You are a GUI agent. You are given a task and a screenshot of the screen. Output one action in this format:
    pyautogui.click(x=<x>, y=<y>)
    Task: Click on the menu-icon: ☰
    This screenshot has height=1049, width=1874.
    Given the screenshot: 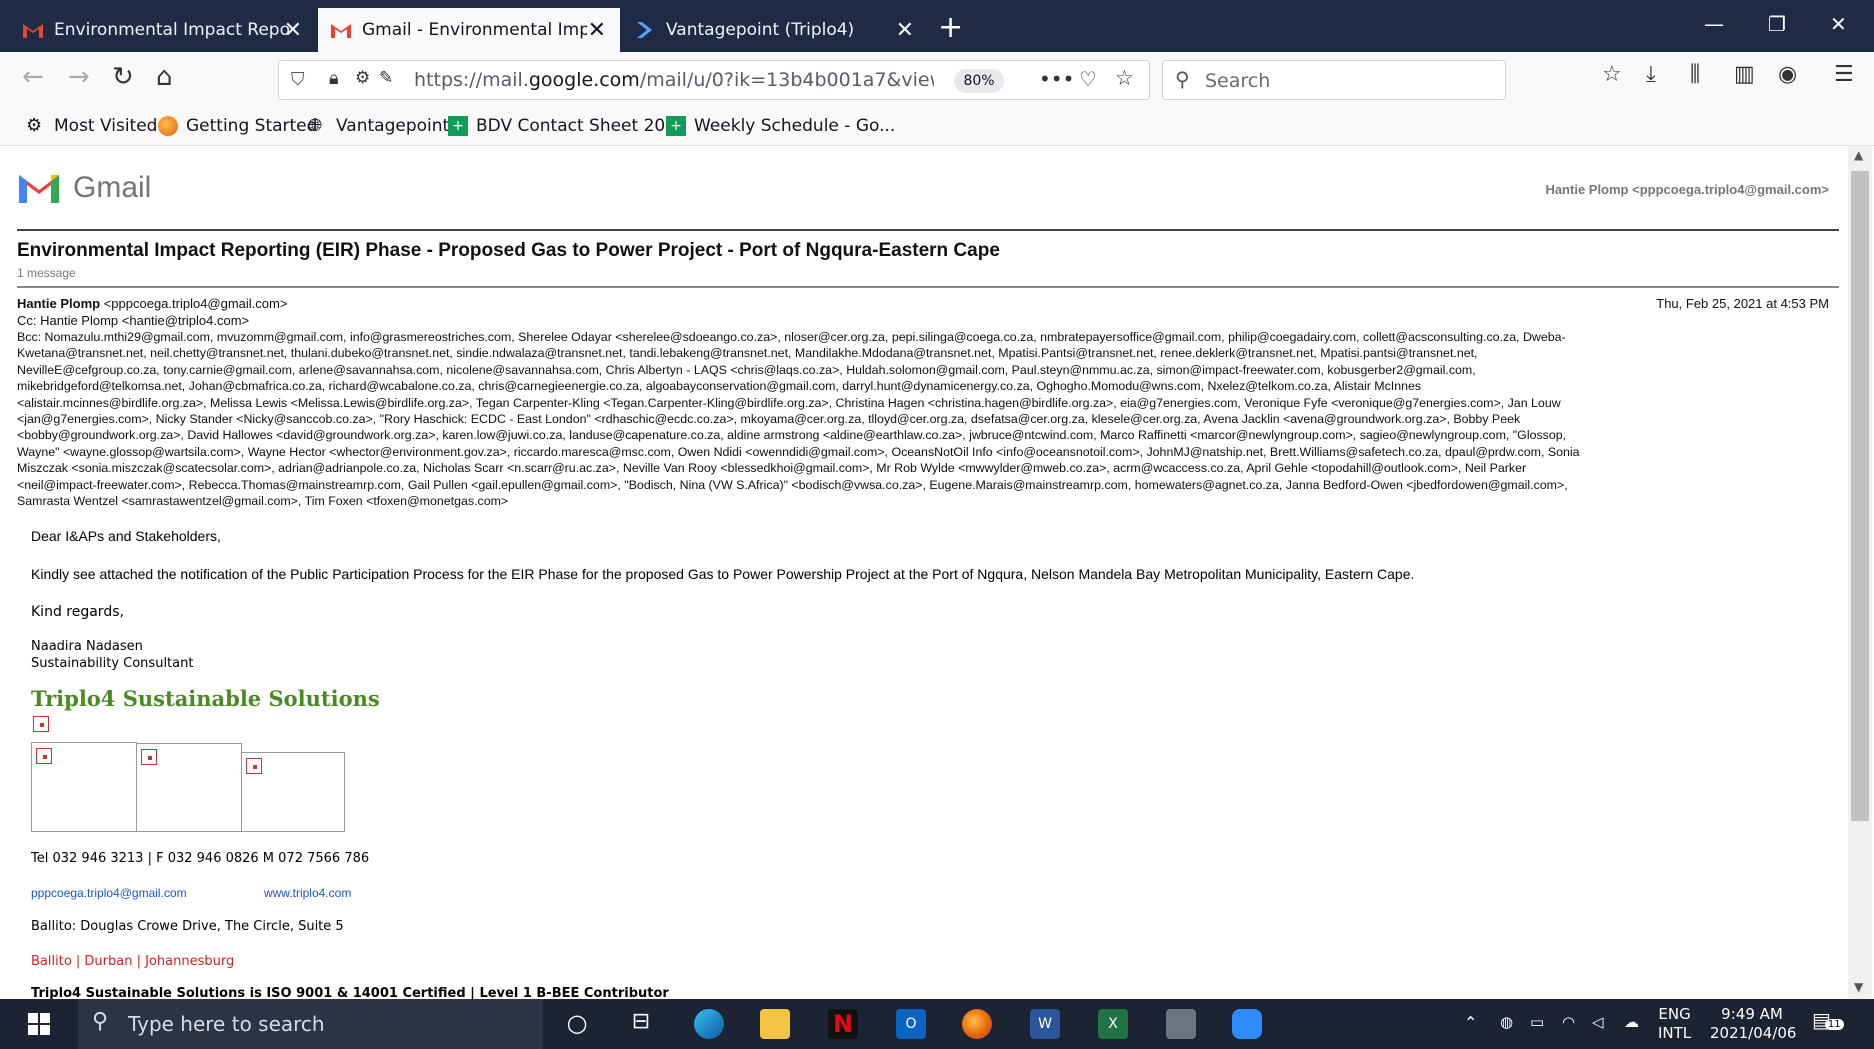 What is the action you would take?
    pyautogui.click(x=1844, y=74)
    